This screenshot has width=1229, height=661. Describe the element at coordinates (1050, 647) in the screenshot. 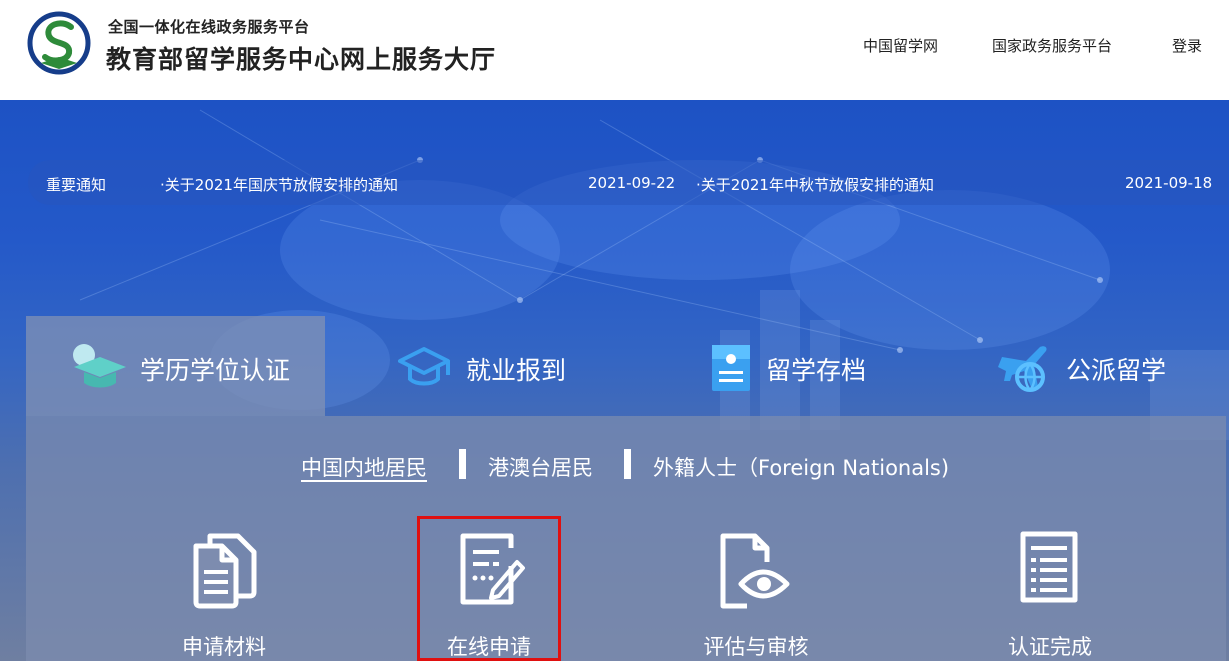

I see `step-label: 认证完成` at that location.